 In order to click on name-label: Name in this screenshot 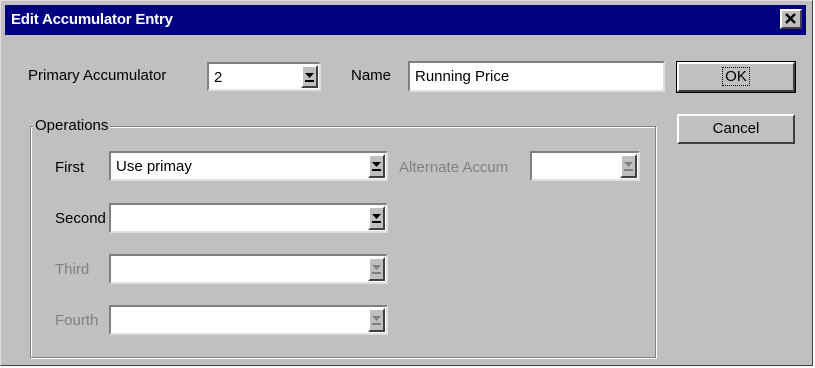, I will do `click(371, 75)`.